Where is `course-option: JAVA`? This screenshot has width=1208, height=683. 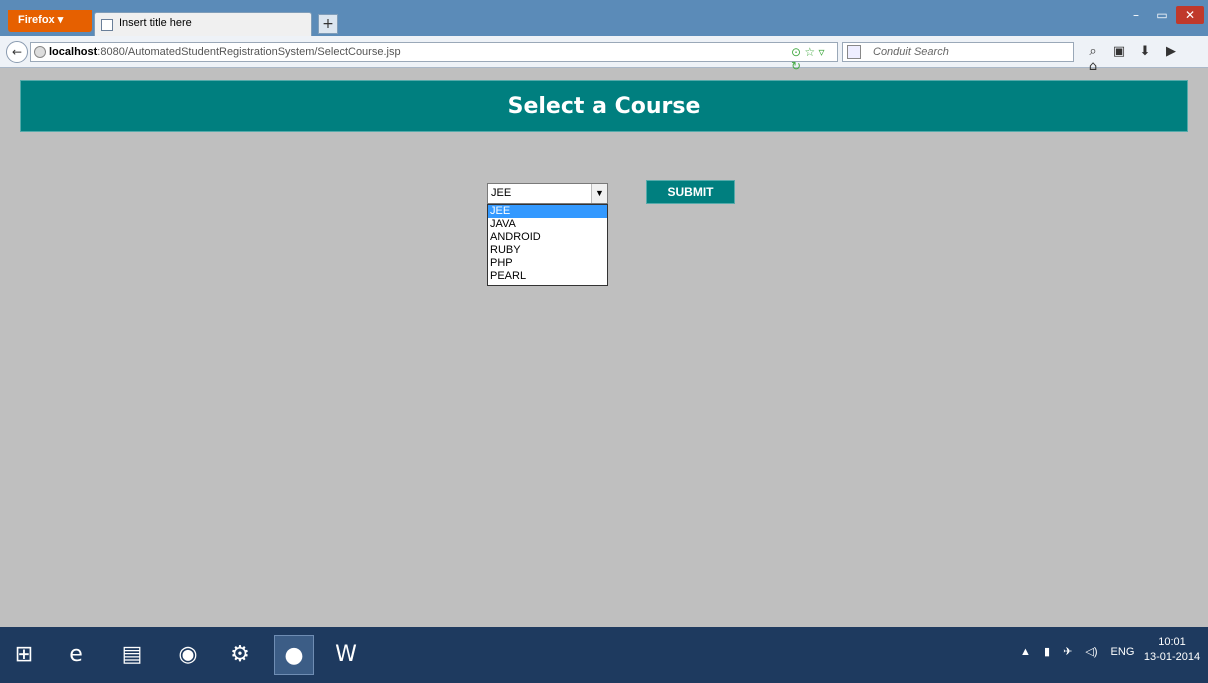 course-option: JAVA is located at coordinates (547, 224).